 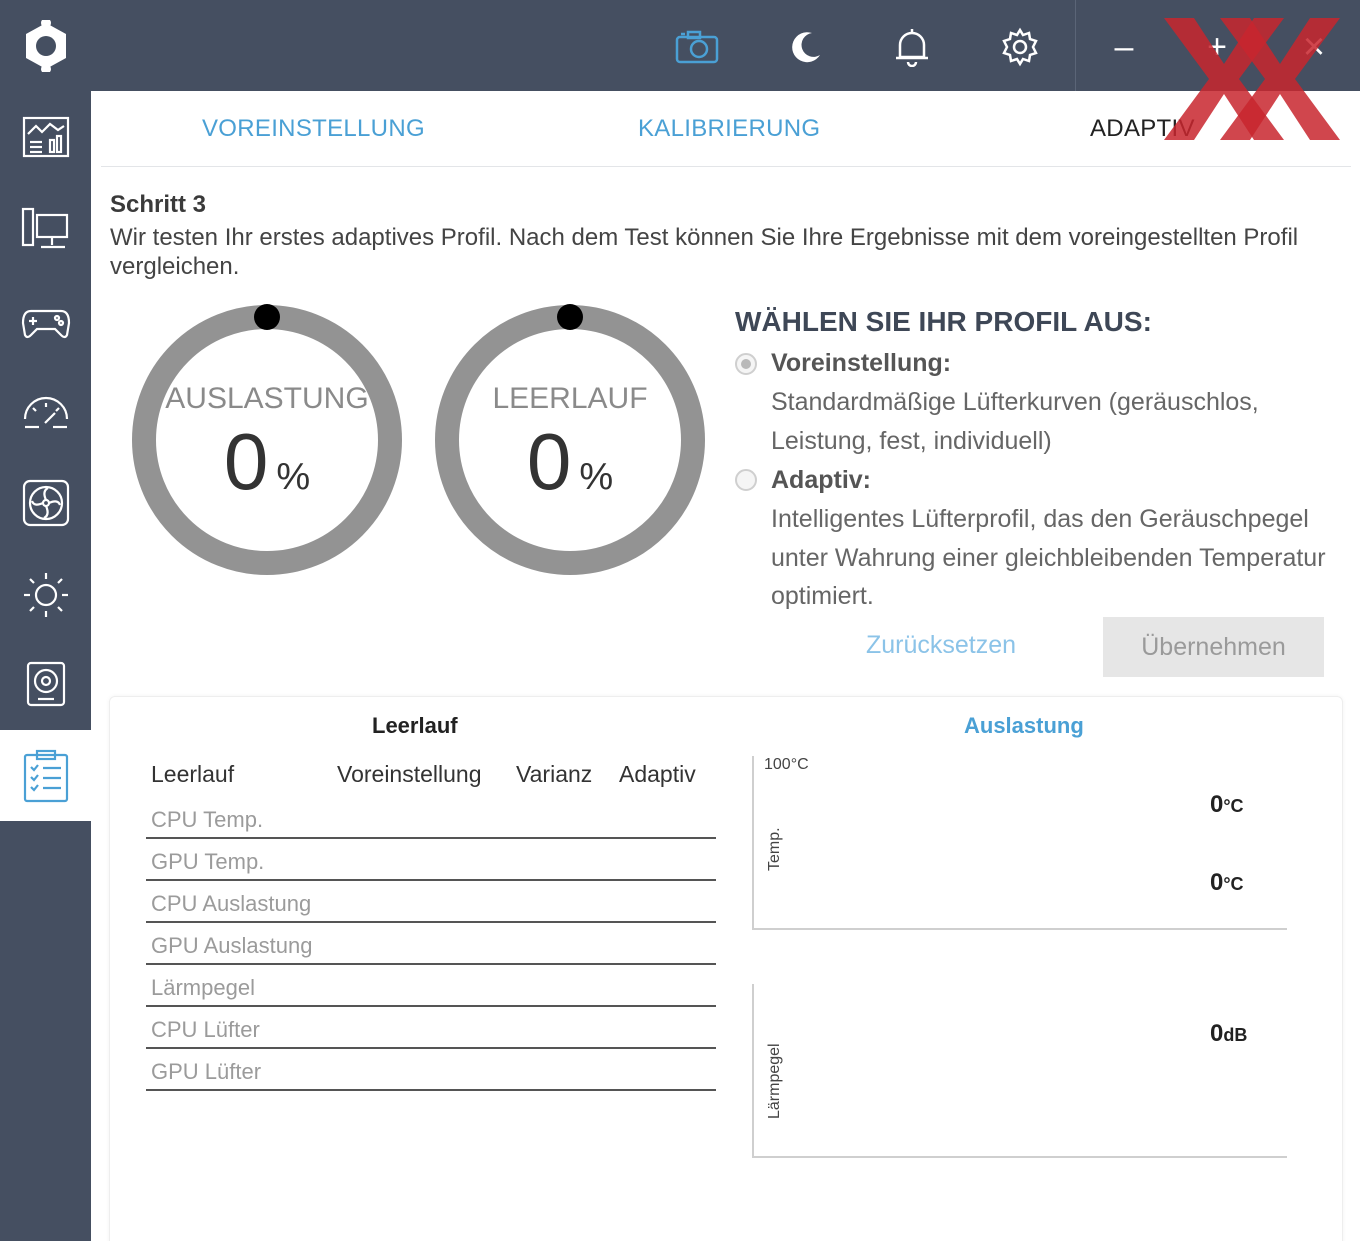 What do you see at coordinates (729, 129) in the screenshot?
I see `tab-kalibrierung: KALIBRIERUNG` at bounding box center [729, 129].